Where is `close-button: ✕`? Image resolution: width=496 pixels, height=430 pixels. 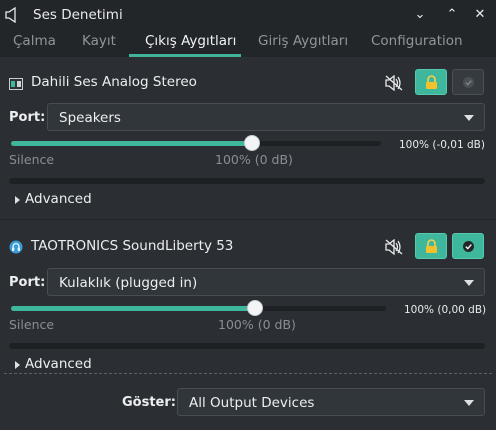 close-button: ✕ is located at coordinates (480, 15).